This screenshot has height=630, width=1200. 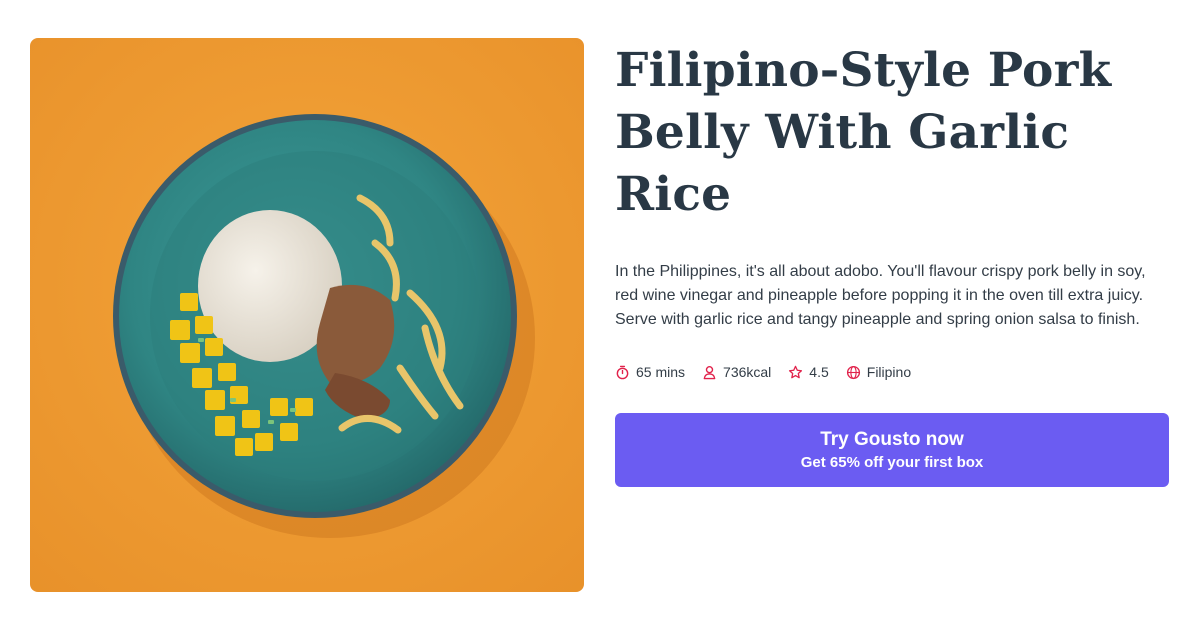 What do you see at coordinates (709, 372) in the screenshot?
I see `person-icon` at bounding box center [709, 372].